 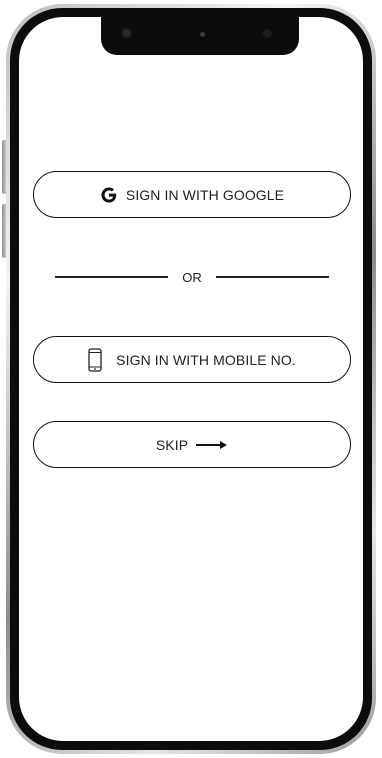 What do you see at coordinates (206, 359) in the screenshot?
I see `sign-in-mobile-label: SIGN IN WITH MOBILE NO.` at bounding box center [206, 359].